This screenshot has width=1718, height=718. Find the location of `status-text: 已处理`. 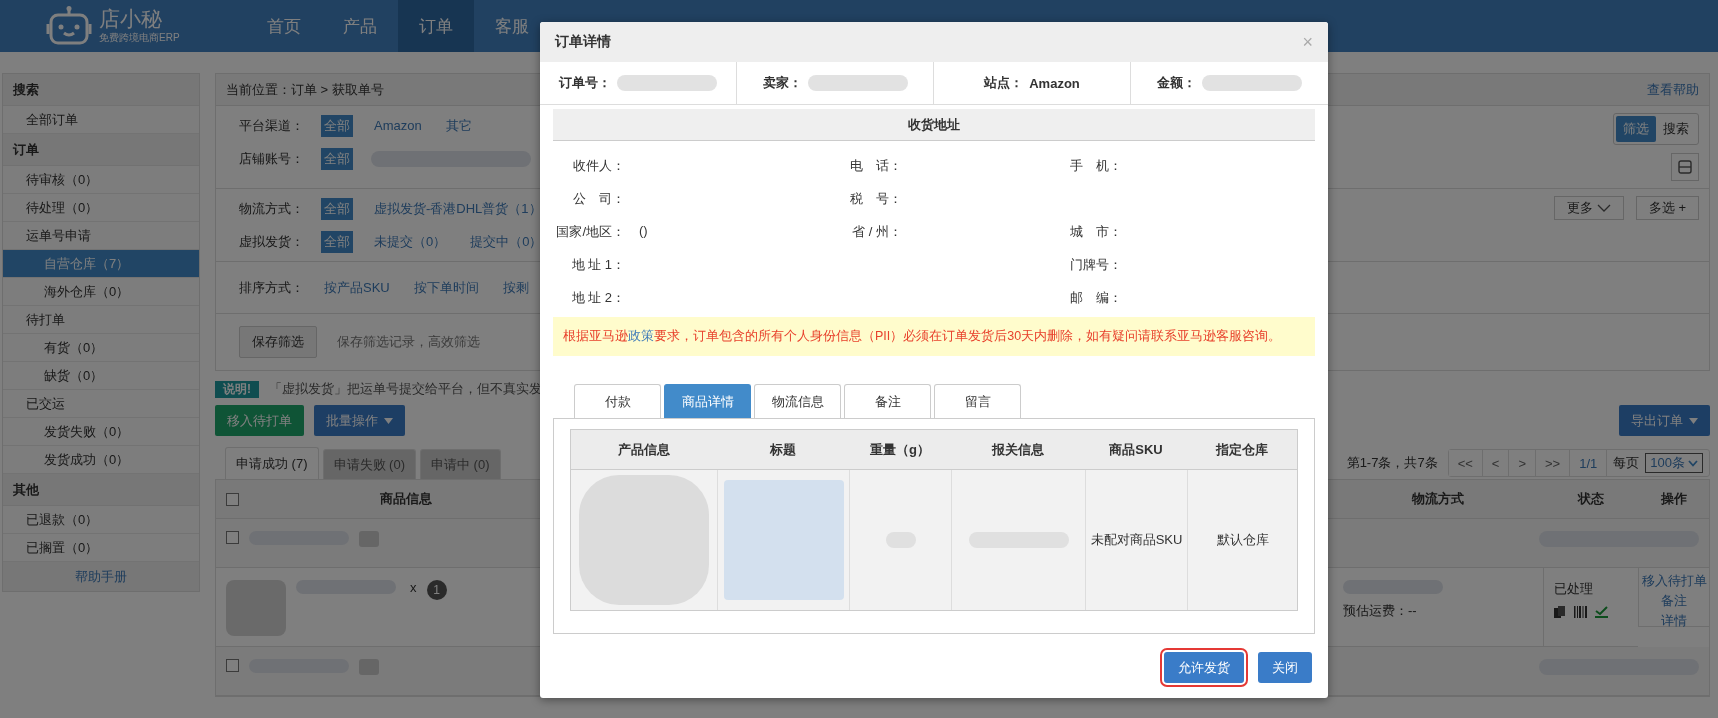

status-text: 已处理 is located at coordinates (1573, 589).